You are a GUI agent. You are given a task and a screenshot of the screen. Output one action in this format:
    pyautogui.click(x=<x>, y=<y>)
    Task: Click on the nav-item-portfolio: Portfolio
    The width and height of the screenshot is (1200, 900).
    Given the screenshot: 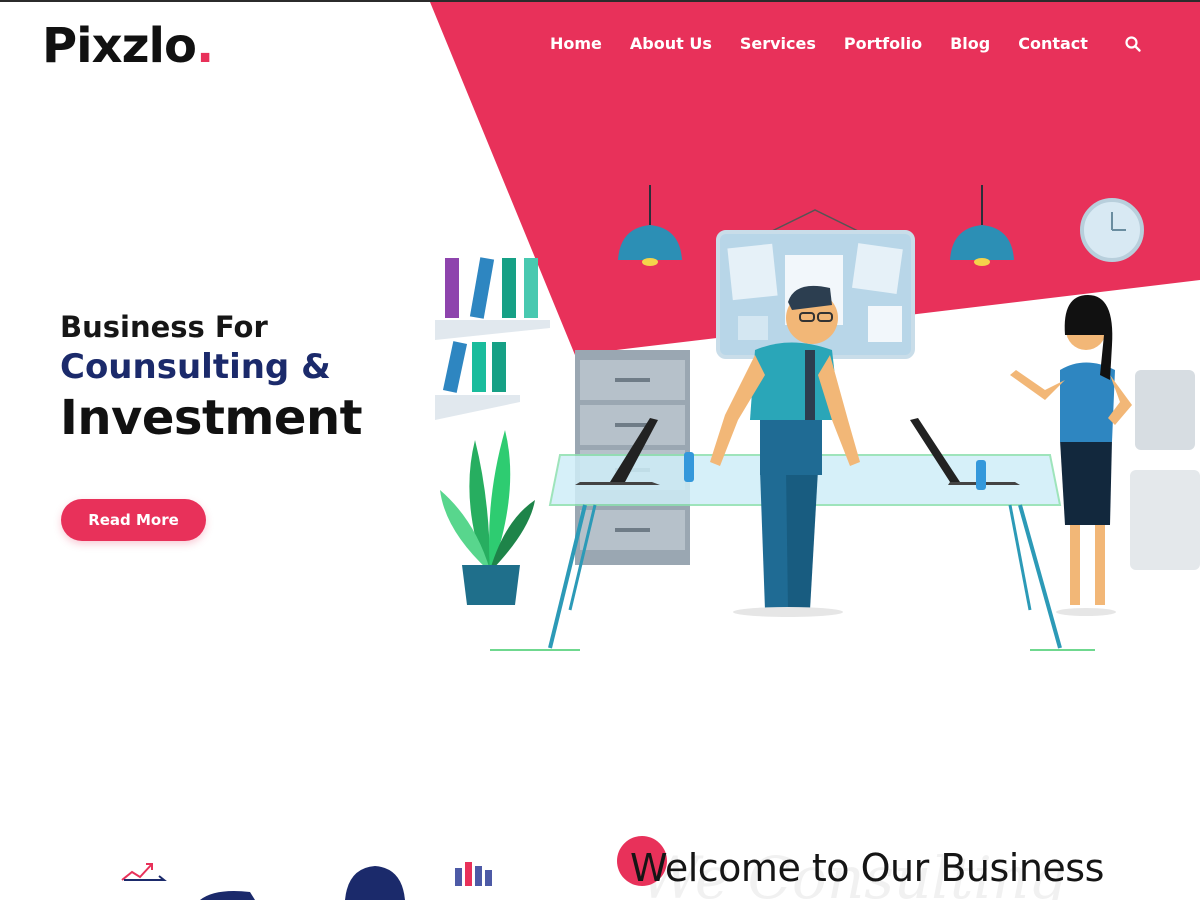 What is the action you would take?
    pyautogui.click(x=883, y=43)
    